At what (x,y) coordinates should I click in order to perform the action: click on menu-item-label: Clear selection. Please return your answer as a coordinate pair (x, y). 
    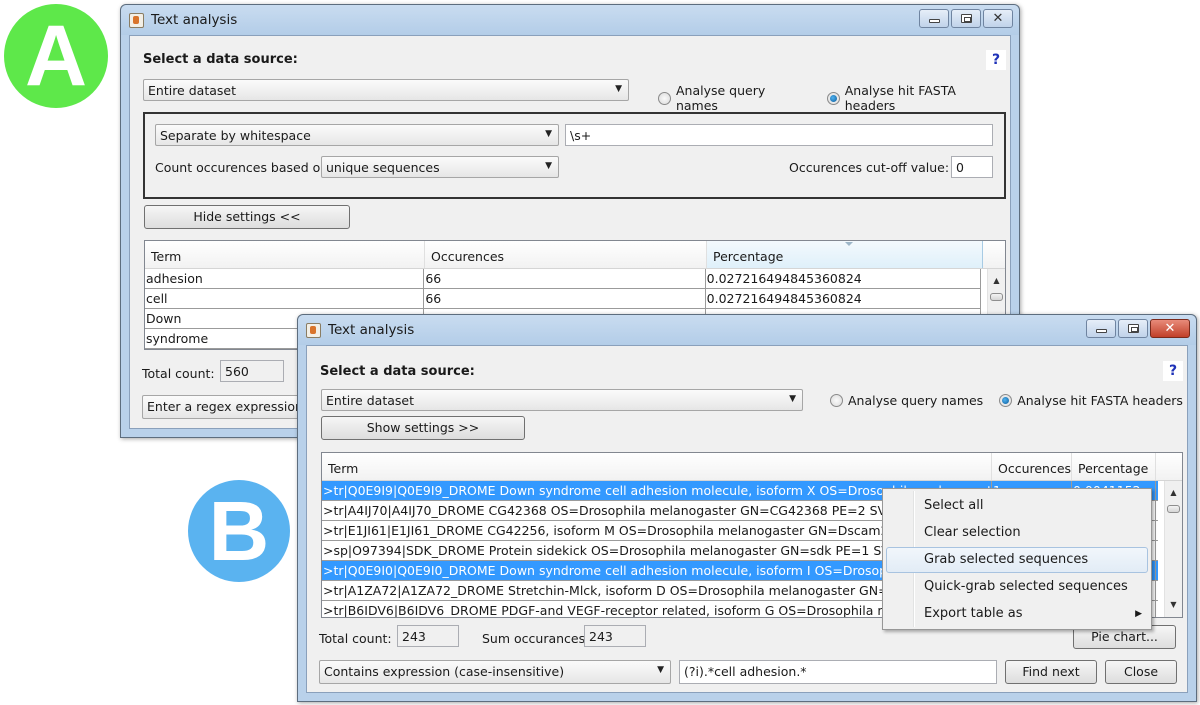
    Looking at the image, I should click on (972, 532).